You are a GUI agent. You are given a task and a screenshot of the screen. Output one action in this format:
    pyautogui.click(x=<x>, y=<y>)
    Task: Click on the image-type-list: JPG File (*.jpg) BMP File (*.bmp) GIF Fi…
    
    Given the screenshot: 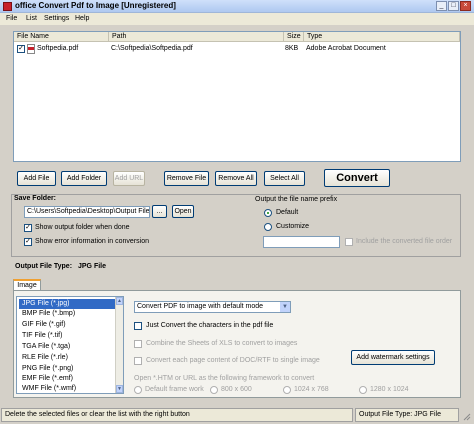 What is the action you would take?
    pyautogui.click(x=70, y=345)
    